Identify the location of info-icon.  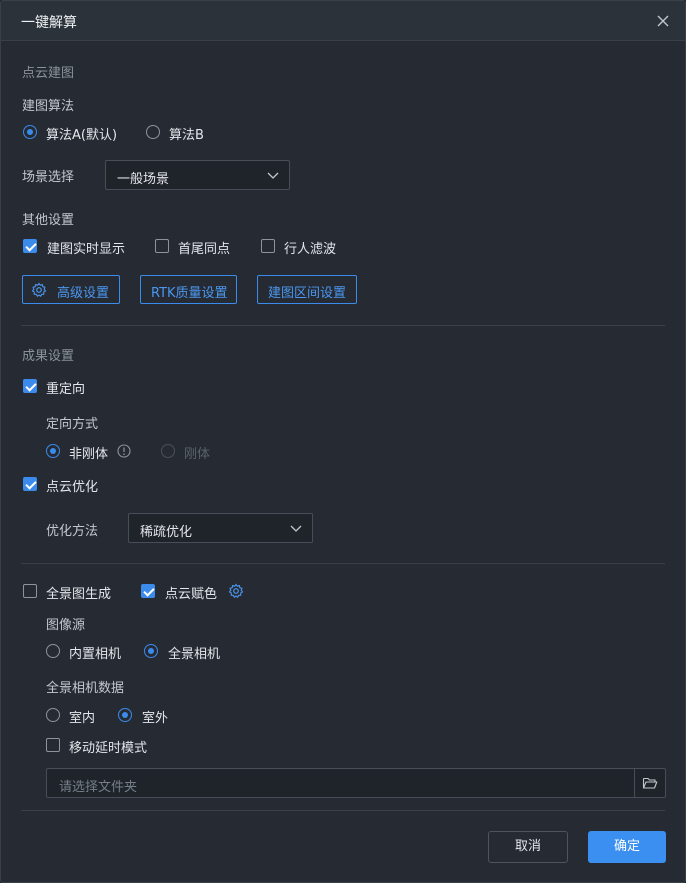
(124, 451).